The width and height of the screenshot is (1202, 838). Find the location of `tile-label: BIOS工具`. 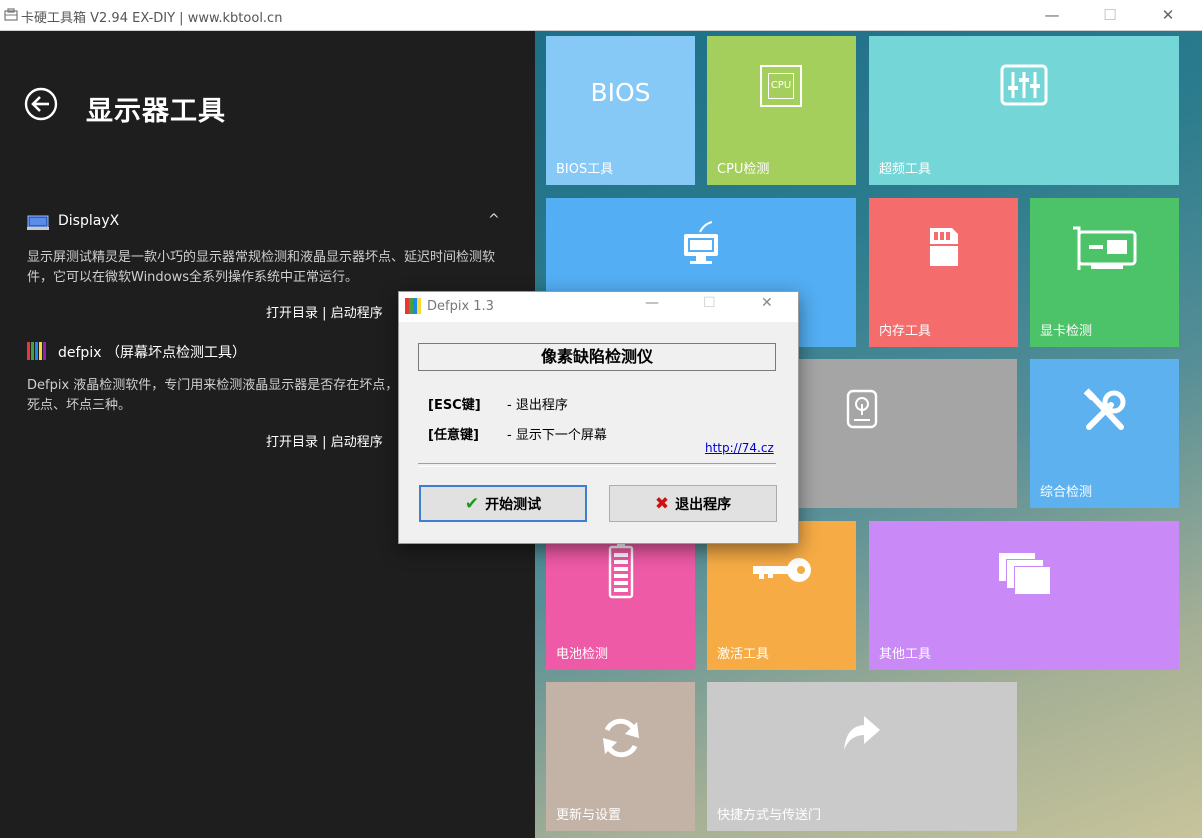

tile-label: BIOS工具 is located at coordinates (585, 169).